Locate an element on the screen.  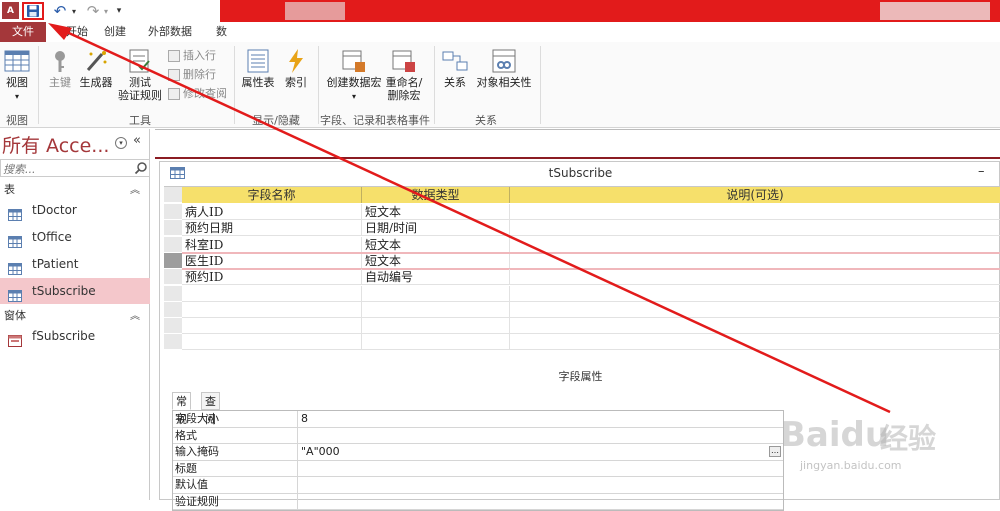
undo-button: ↶ is located at coordinates (60, 11).